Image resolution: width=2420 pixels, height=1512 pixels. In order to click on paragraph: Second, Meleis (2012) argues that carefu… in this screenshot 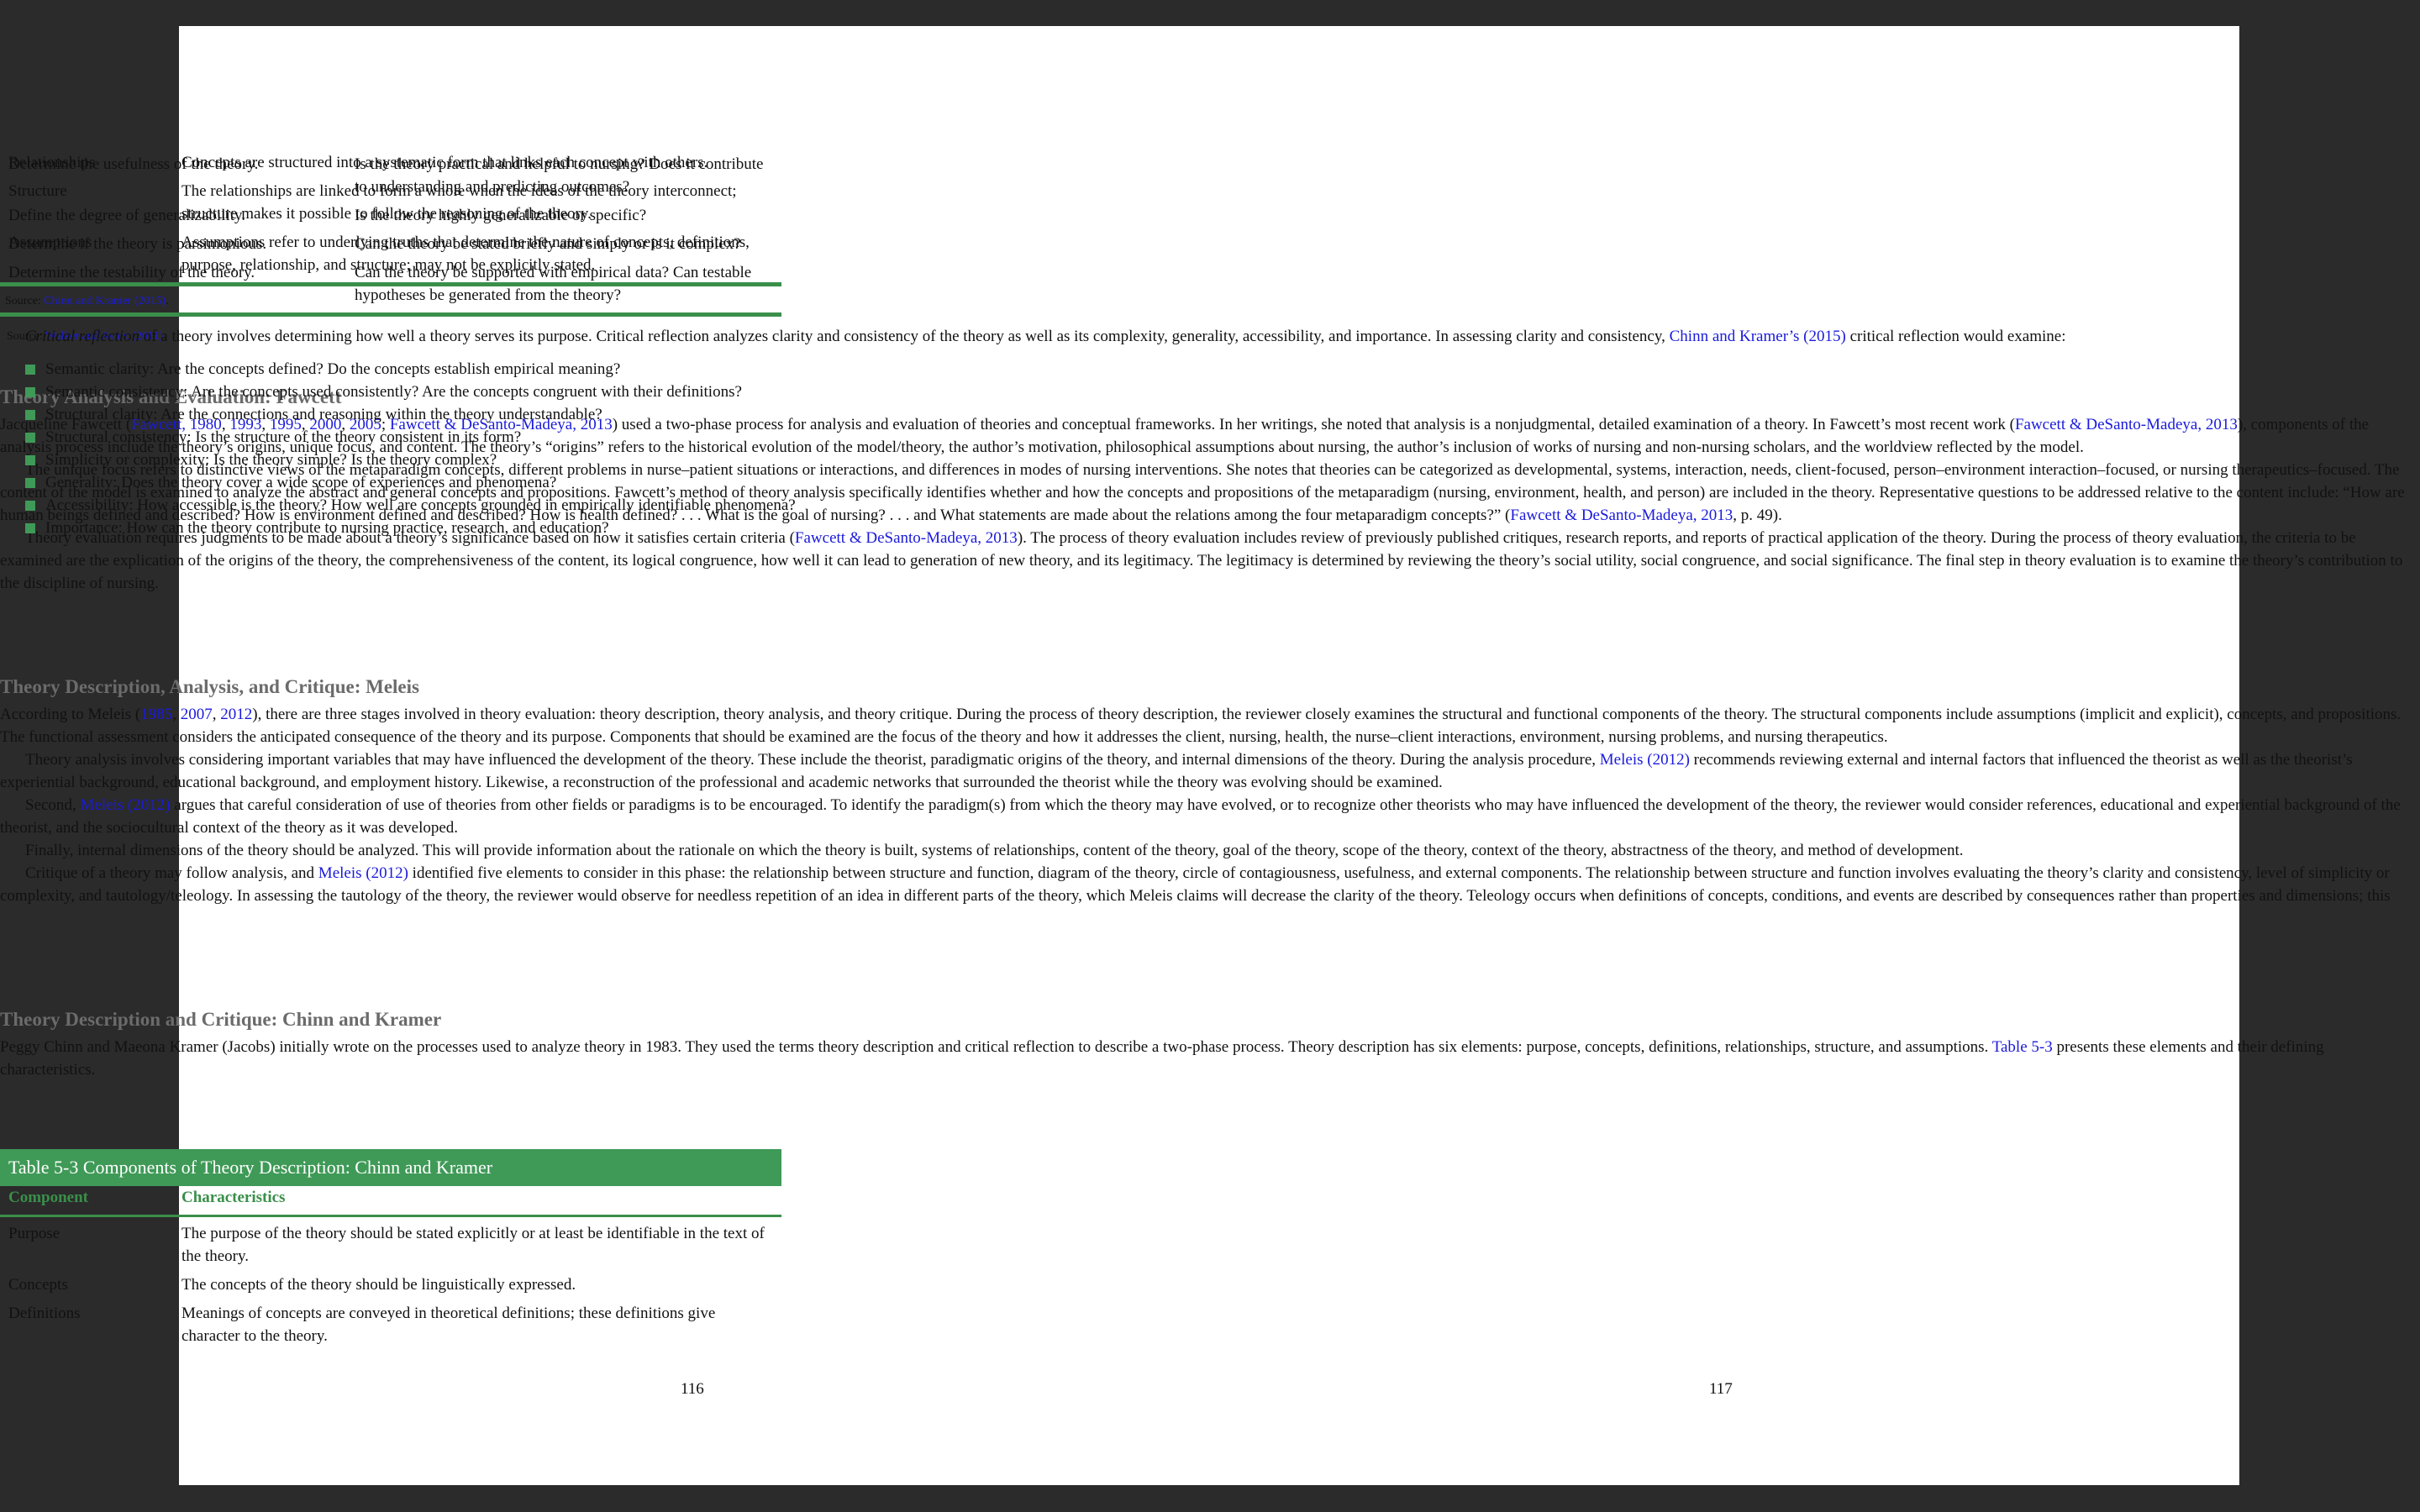, I will do `click(1200, 816)`.